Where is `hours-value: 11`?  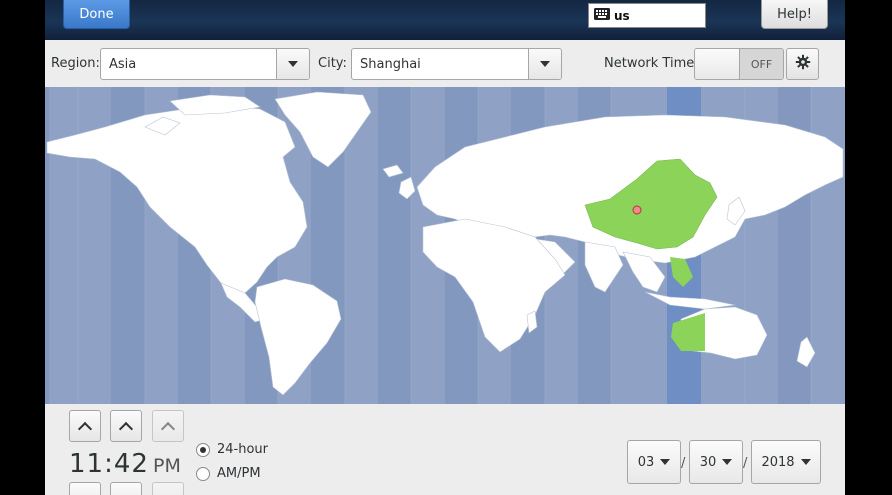 hours-value: 11 is located at coordinates (87, 464).